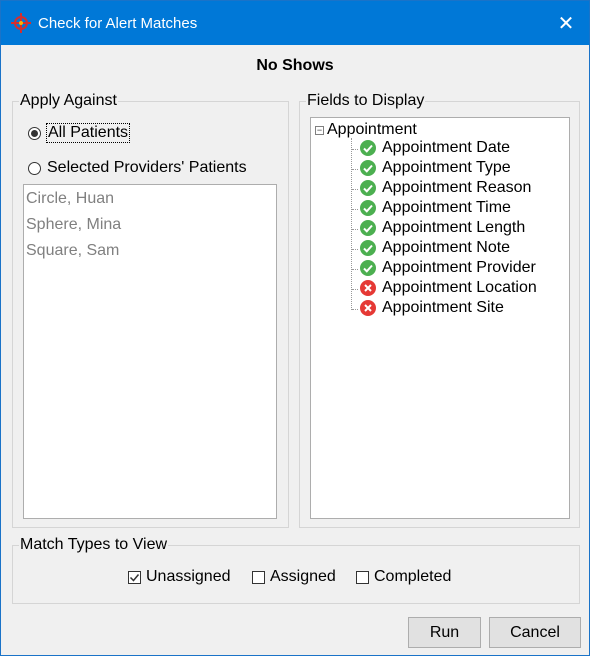 Image resolution: width=590 pixels, height=656 pixels. What do you see at coordinates (295, 23) in the screenshot?
I see `title-bar: Check for Alert Matches ✕` at bounding box center [295, 23].